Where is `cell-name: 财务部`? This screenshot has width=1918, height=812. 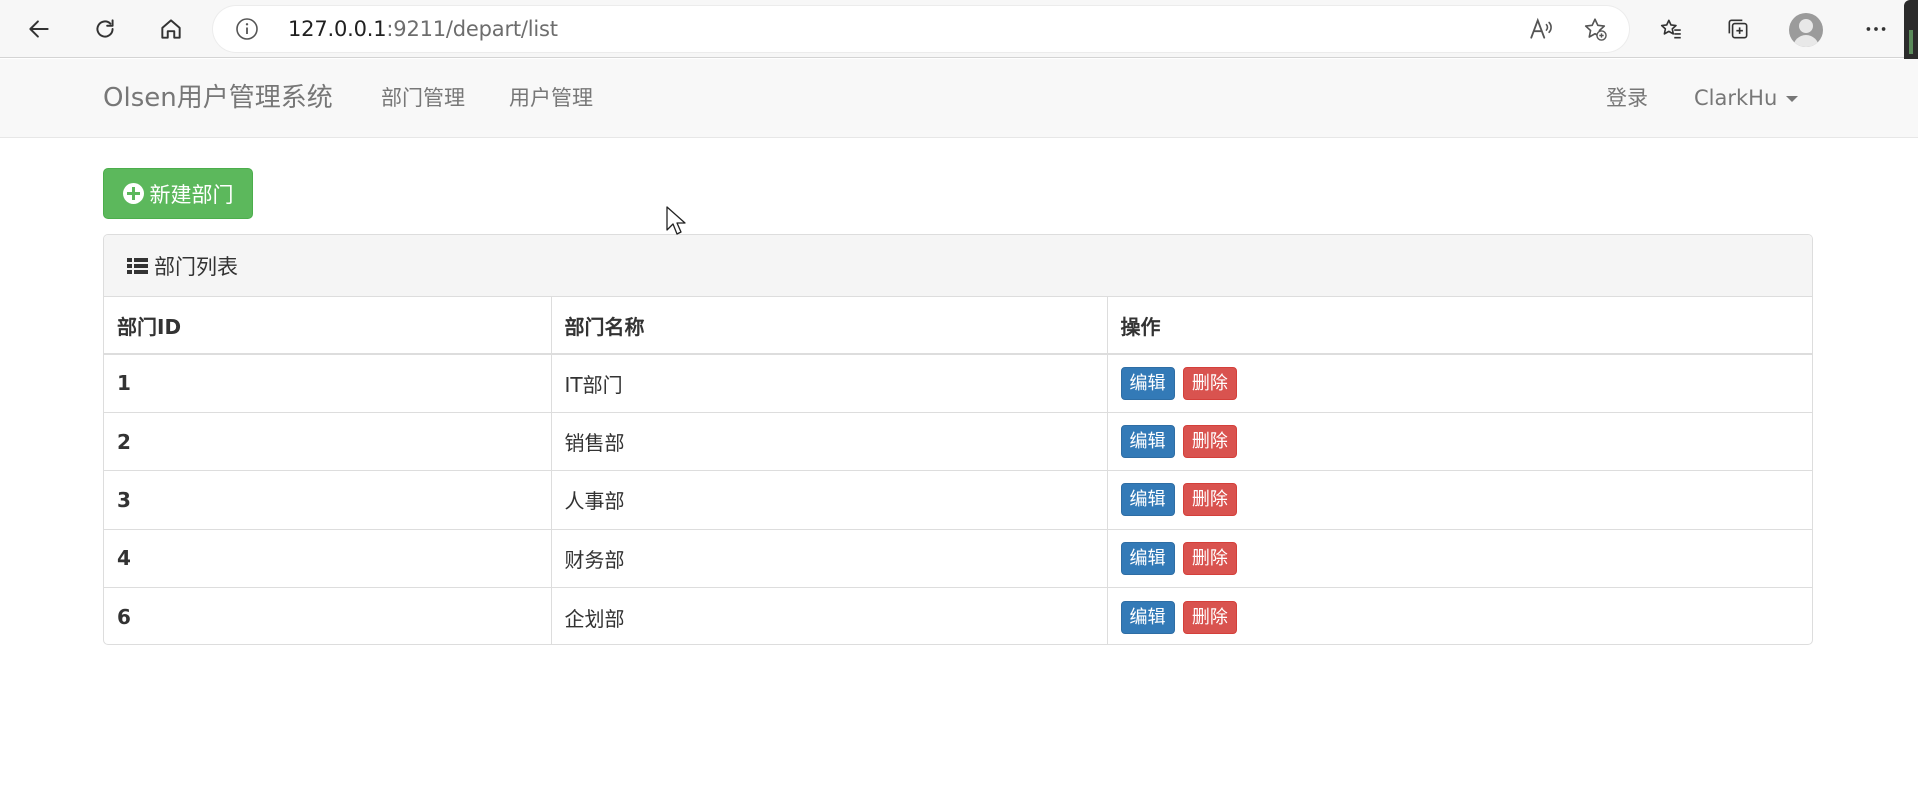
cell-name: 财务部 is located at coordinates (829, 558).